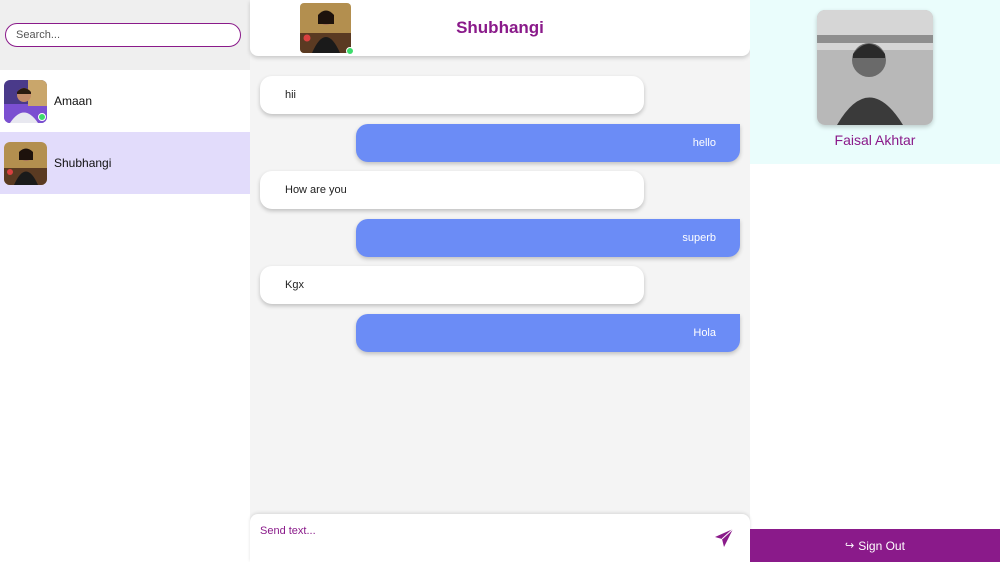  What do you see at coordinates (452, 95) in the screenshot?
I see `message-received: hii` at bounding box center [452, 95].